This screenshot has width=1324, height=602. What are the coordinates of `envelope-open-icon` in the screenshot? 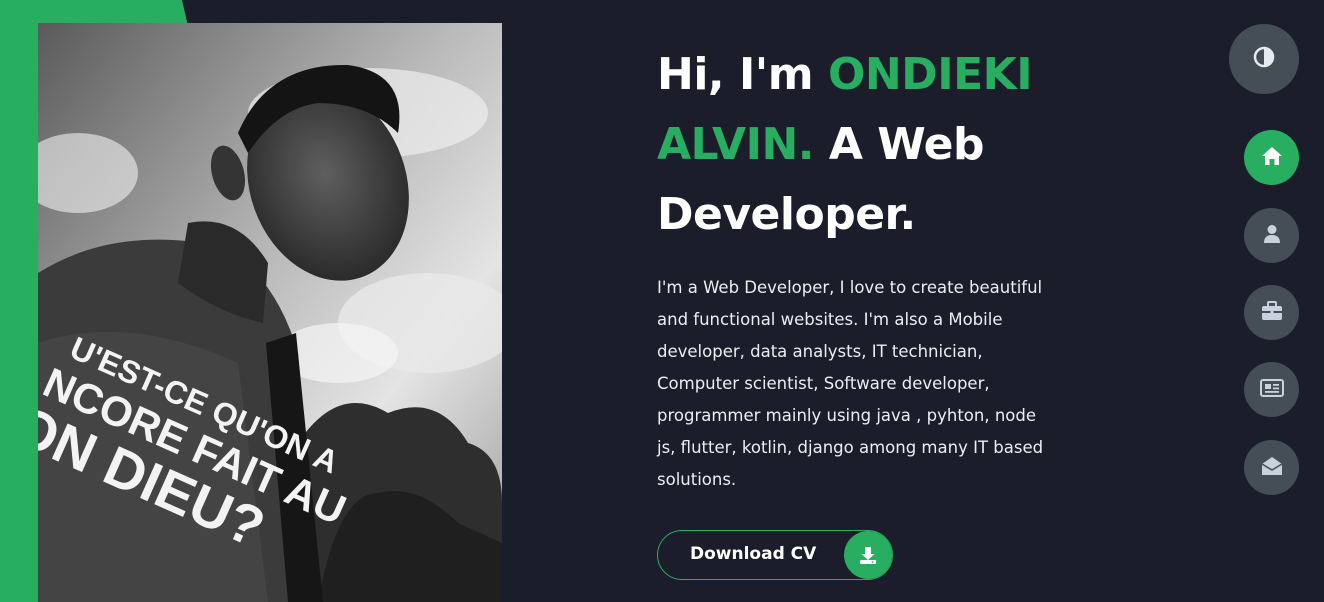 It's located at (1272, 468).